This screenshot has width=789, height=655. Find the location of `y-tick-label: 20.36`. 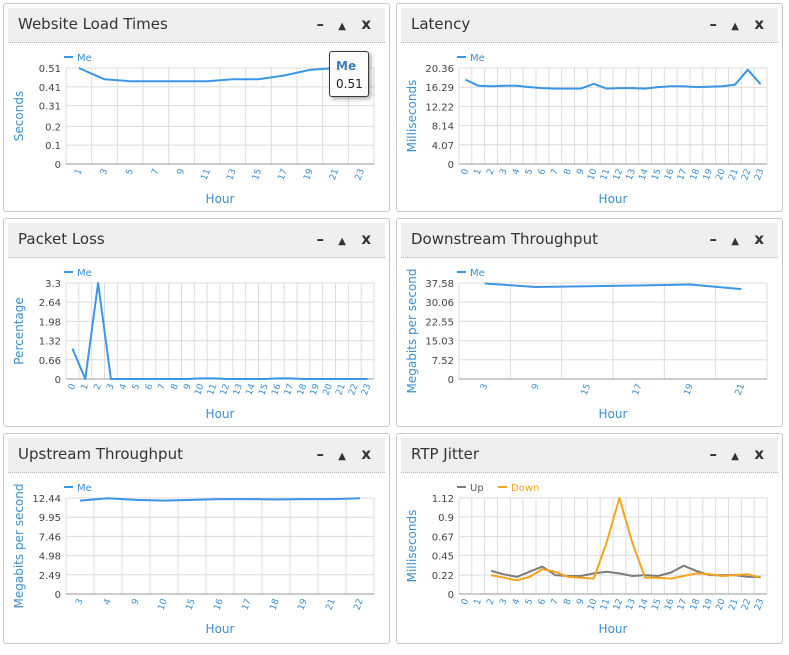

y-tick-label: 20.36 is located at coordinates (439, 69).